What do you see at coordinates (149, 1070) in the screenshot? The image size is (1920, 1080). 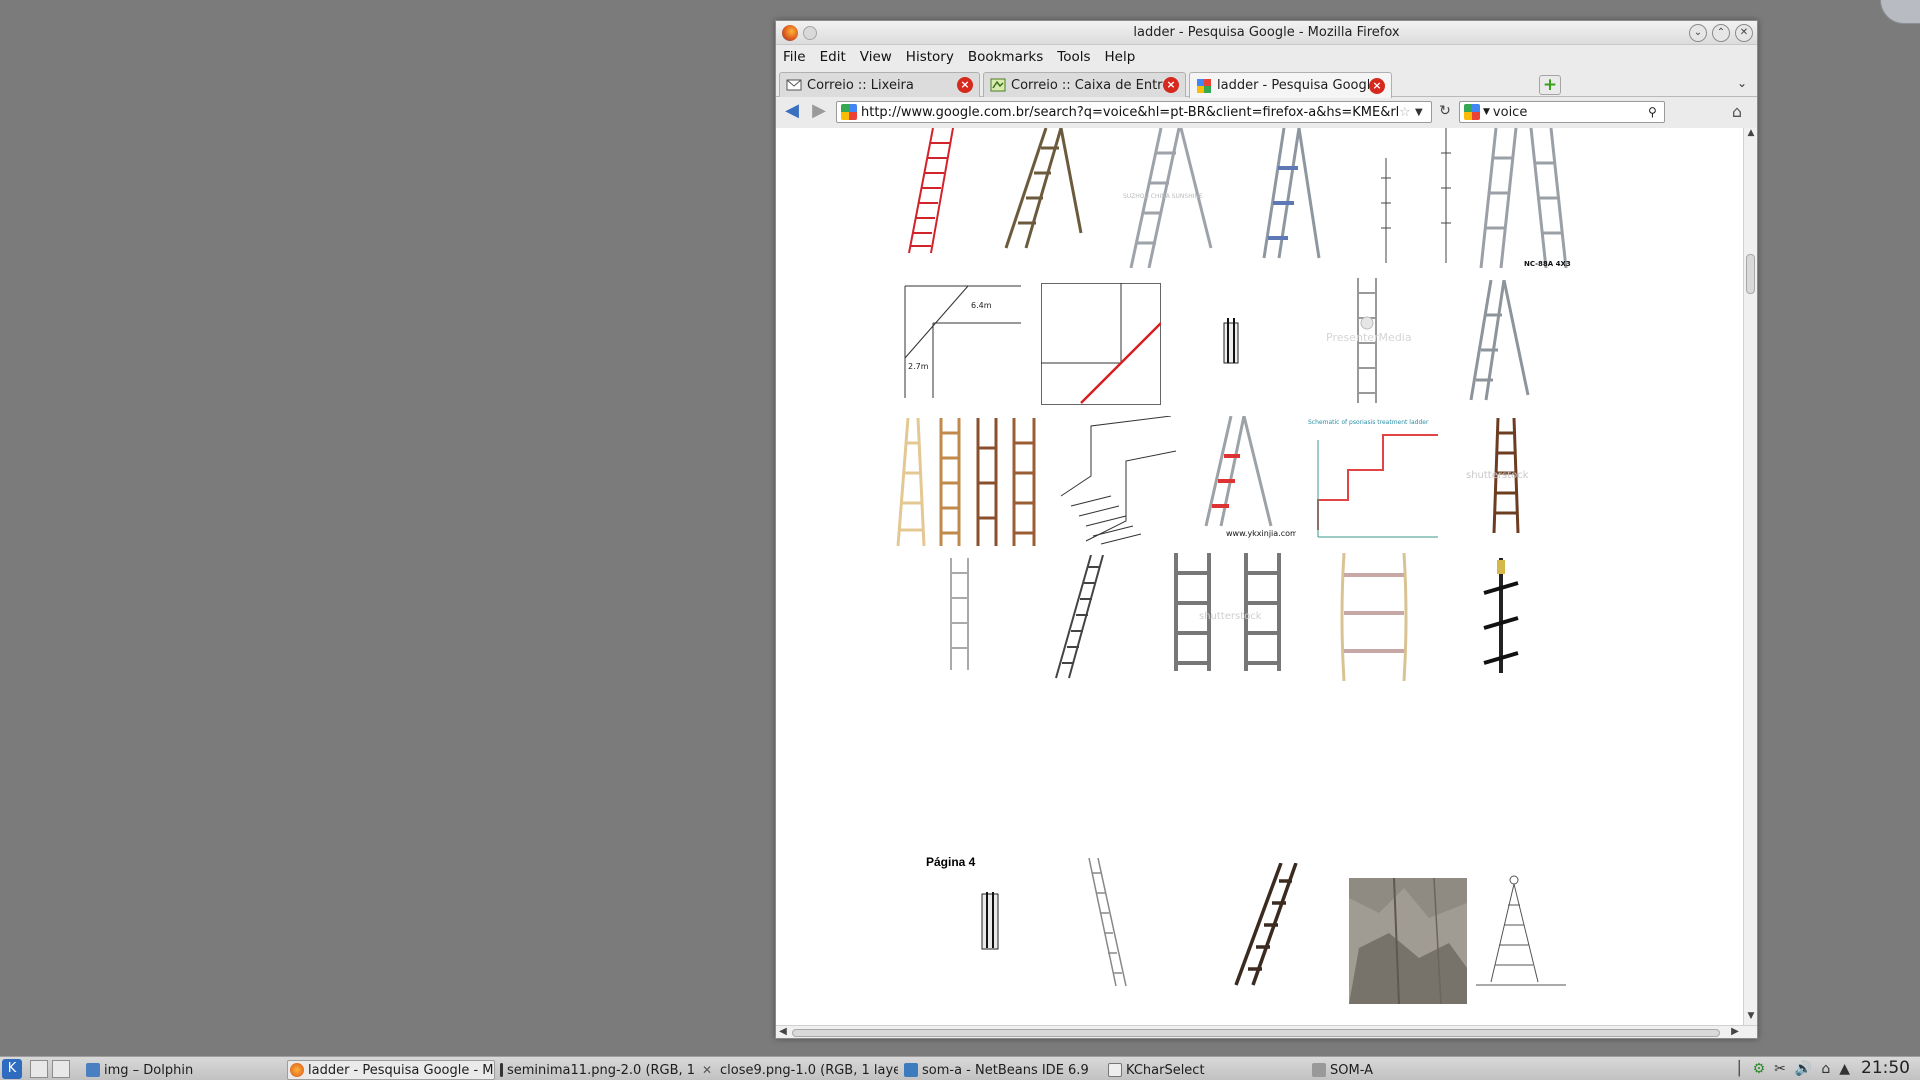 I see `task-label: img – Dolphin` at bounding box center [149, 1070].